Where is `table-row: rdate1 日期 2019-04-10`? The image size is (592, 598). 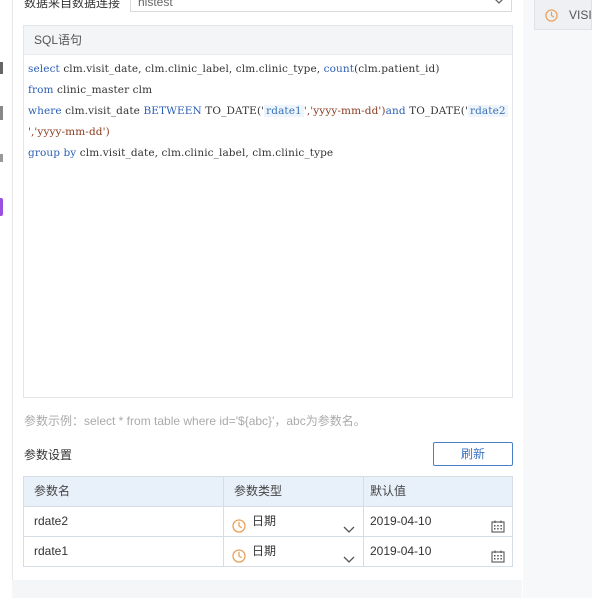
table-row: rdate1 日期 2019-04-10 is located at coordinates (268, 551).